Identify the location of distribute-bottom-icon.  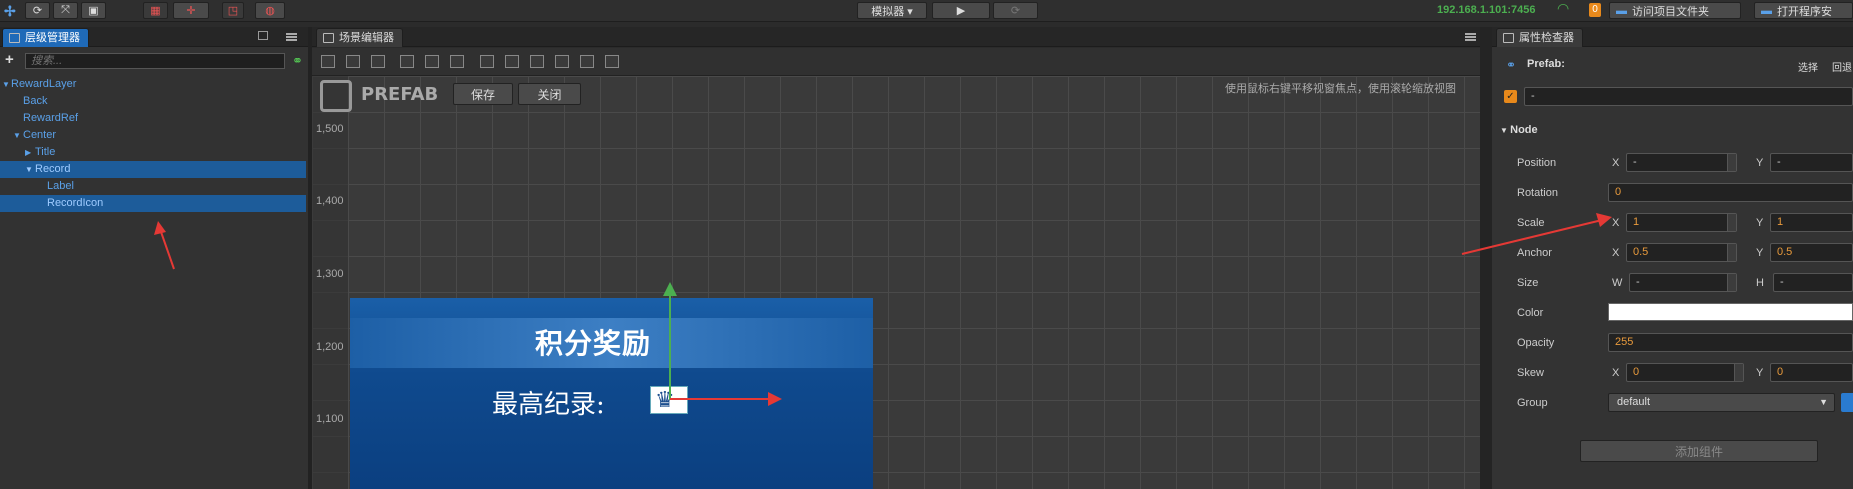
(537, 61).